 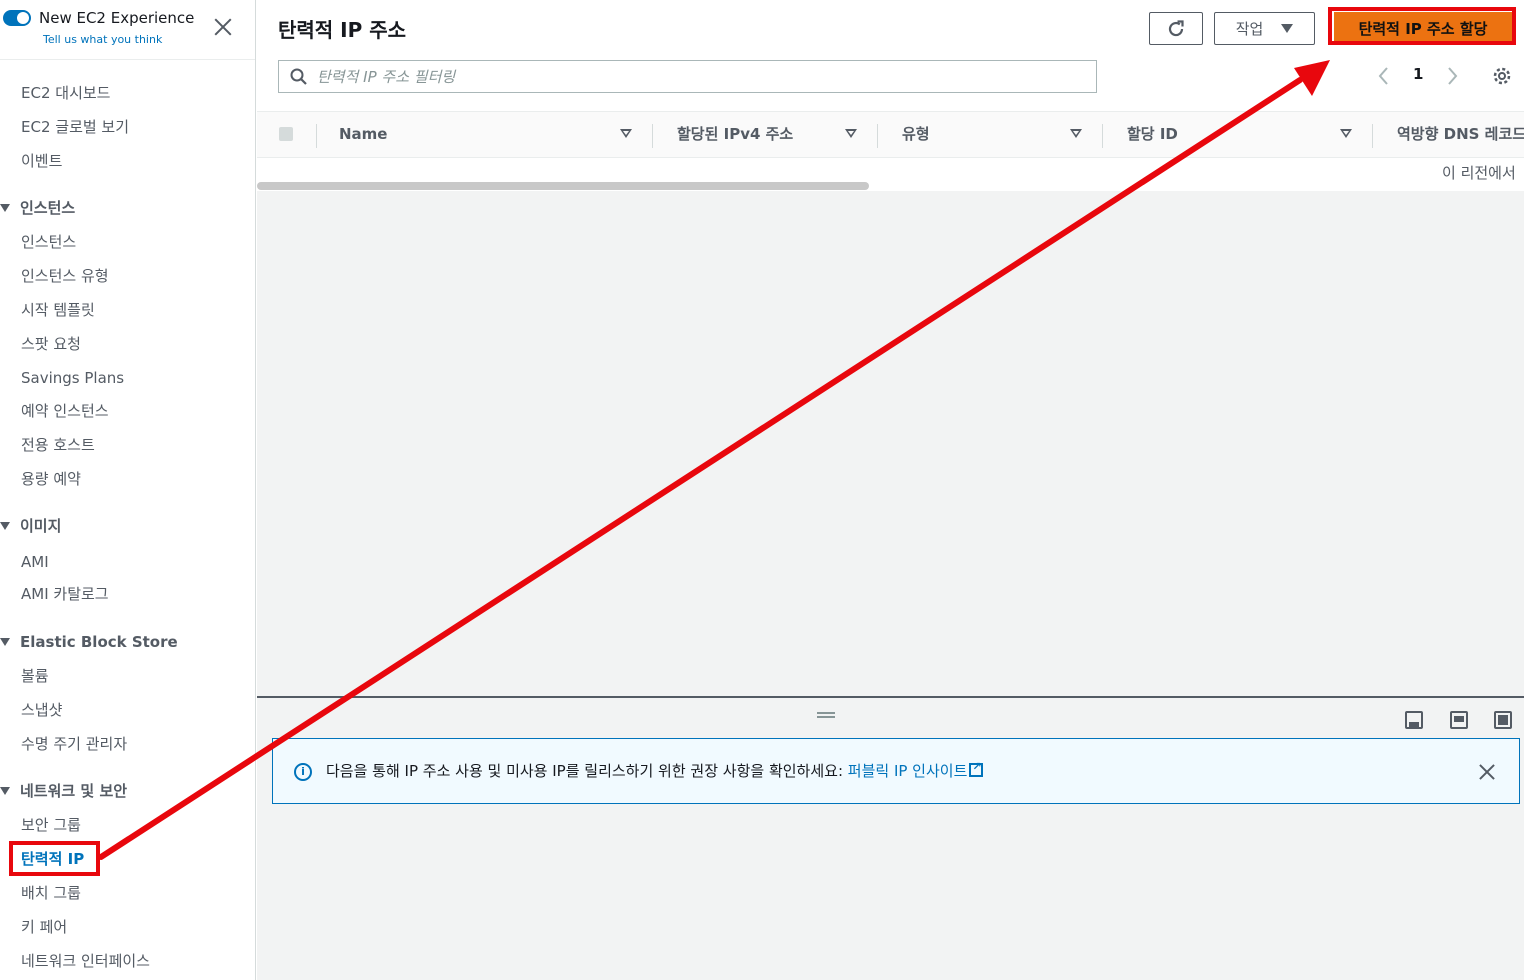 What do you see at coordinates (41, 710) in the screenshot?
I see `sidebar-item-snapshots: 스냅샷` at bounding box center [41, 710].